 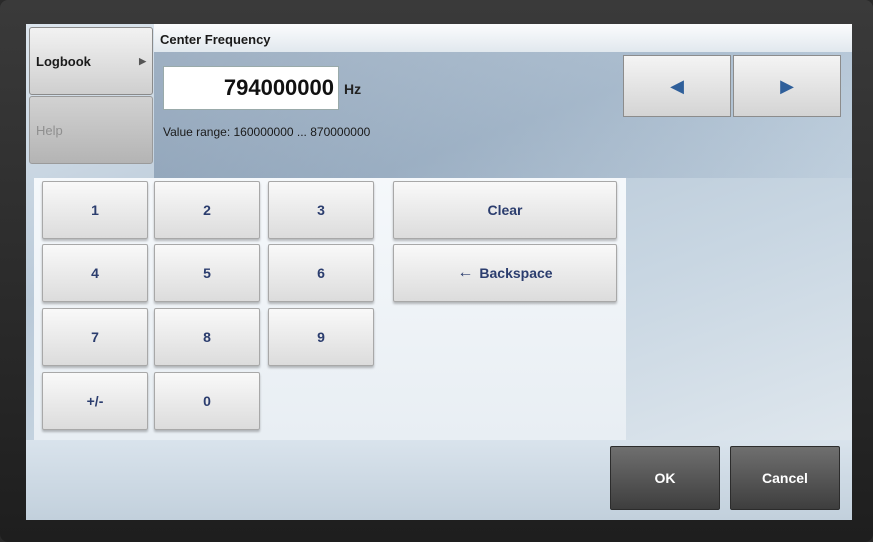 I want to click on key-1: 1, so click(x=95, y=210).